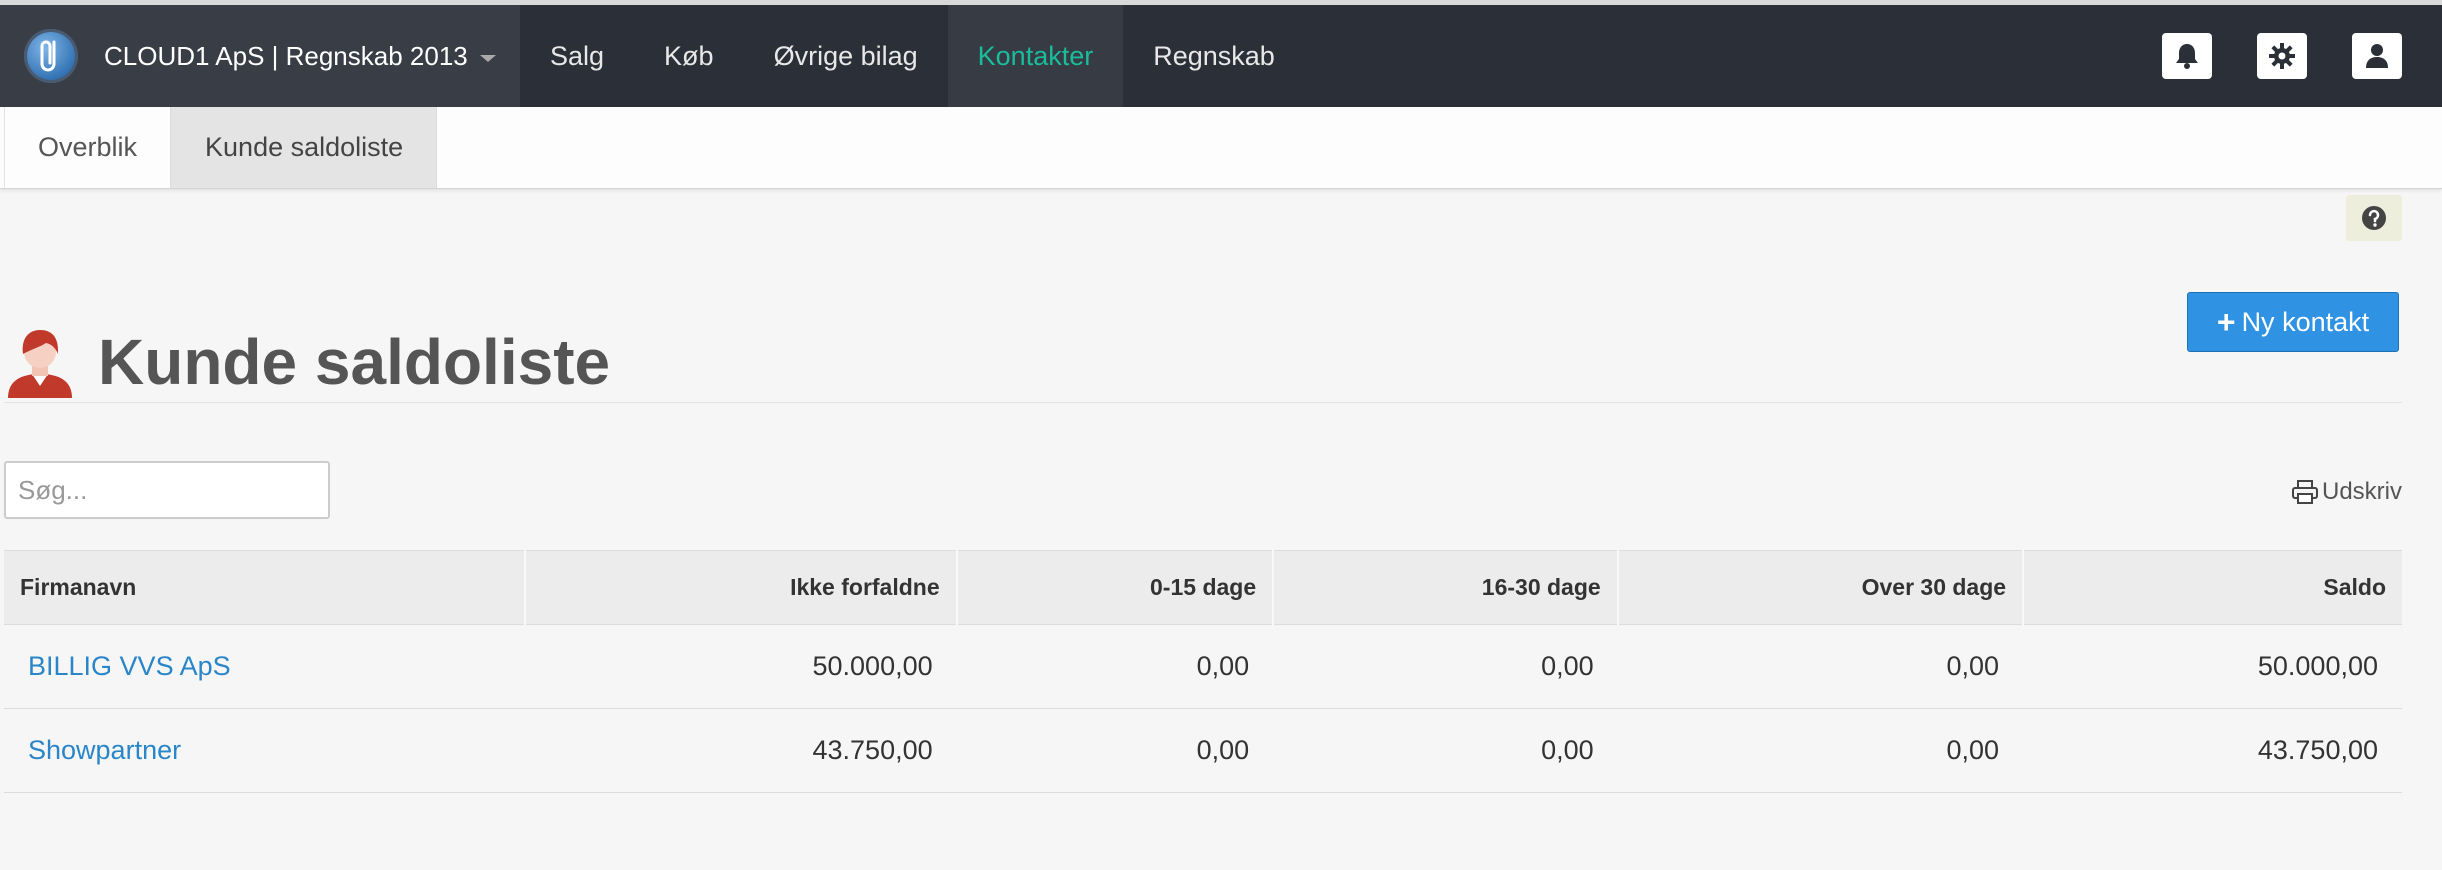 The width and height of the screenshot is (2442, 870). I want to click on sub-tabs: Overblik Kunde saldoliste, so click(1223, 147).